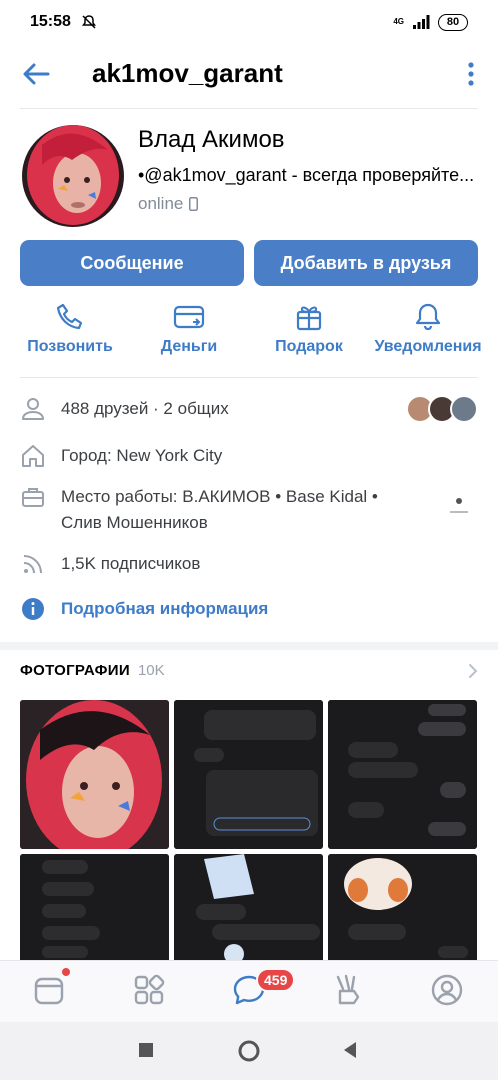  Describe the element at coordinates (350, 1050) in the screenshot. I see `back-button-icon` at that location.